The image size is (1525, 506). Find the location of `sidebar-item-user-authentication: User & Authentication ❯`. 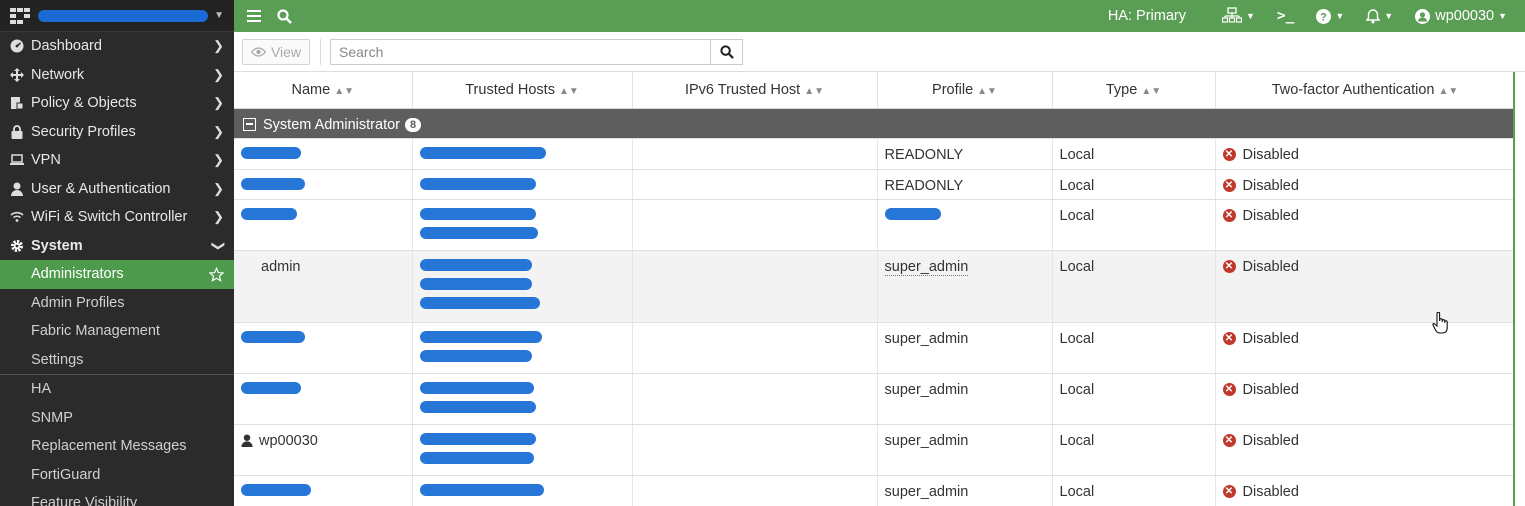

sidebar-item-user-authentication: User & Authentication ❯ is located at coordinates (117, 189).